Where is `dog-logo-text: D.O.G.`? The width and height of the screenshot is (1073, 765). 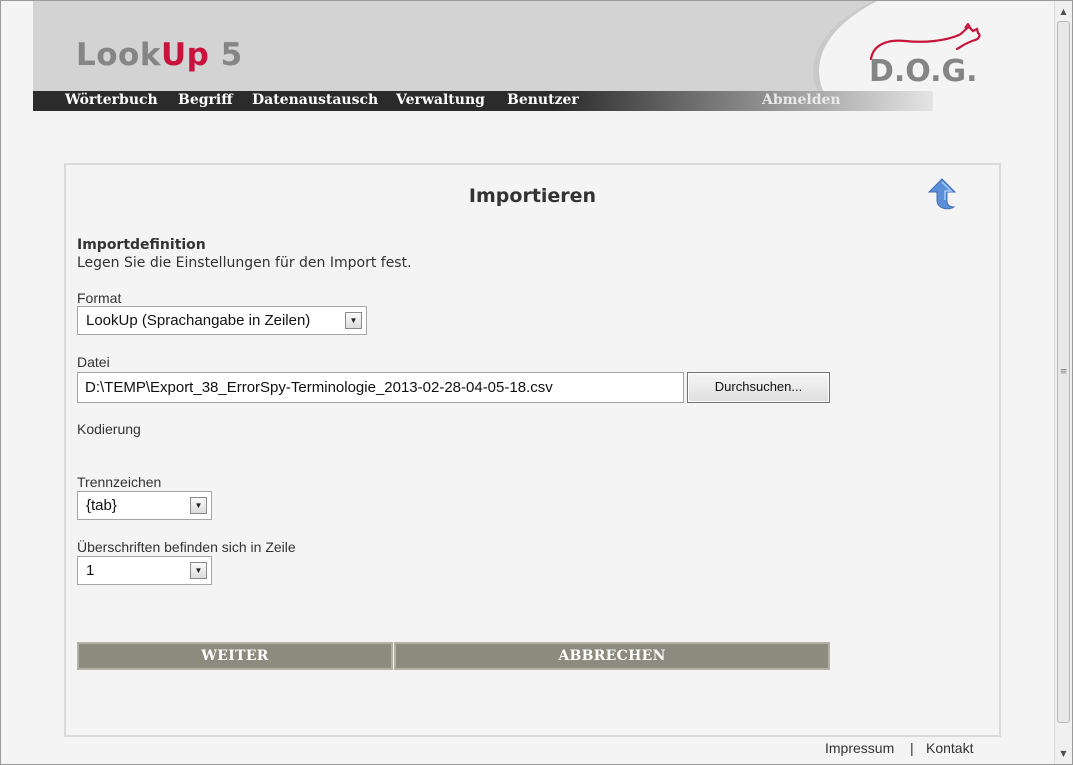 dog-logo-text: D.O.G. is located at coordinates (923, 69).